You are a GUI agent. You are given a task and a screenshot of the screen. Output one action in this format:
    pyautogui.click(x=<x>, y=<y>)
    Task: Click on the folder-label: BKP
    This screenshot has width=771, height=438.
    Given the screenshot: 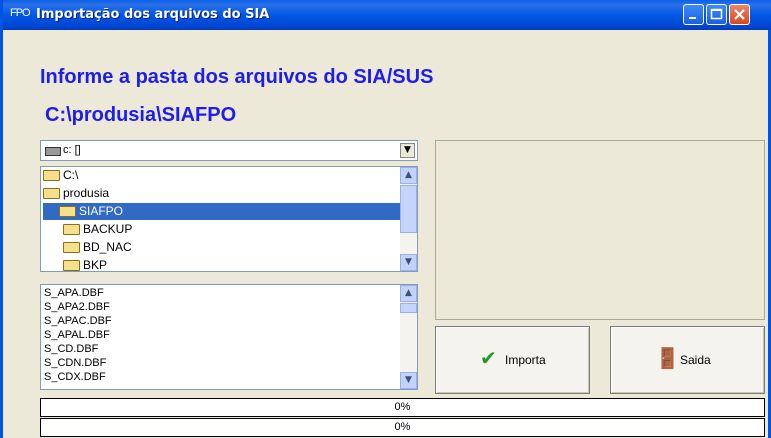 What is the action you would take?
    pyautogui.click(x=95, y=265)
    